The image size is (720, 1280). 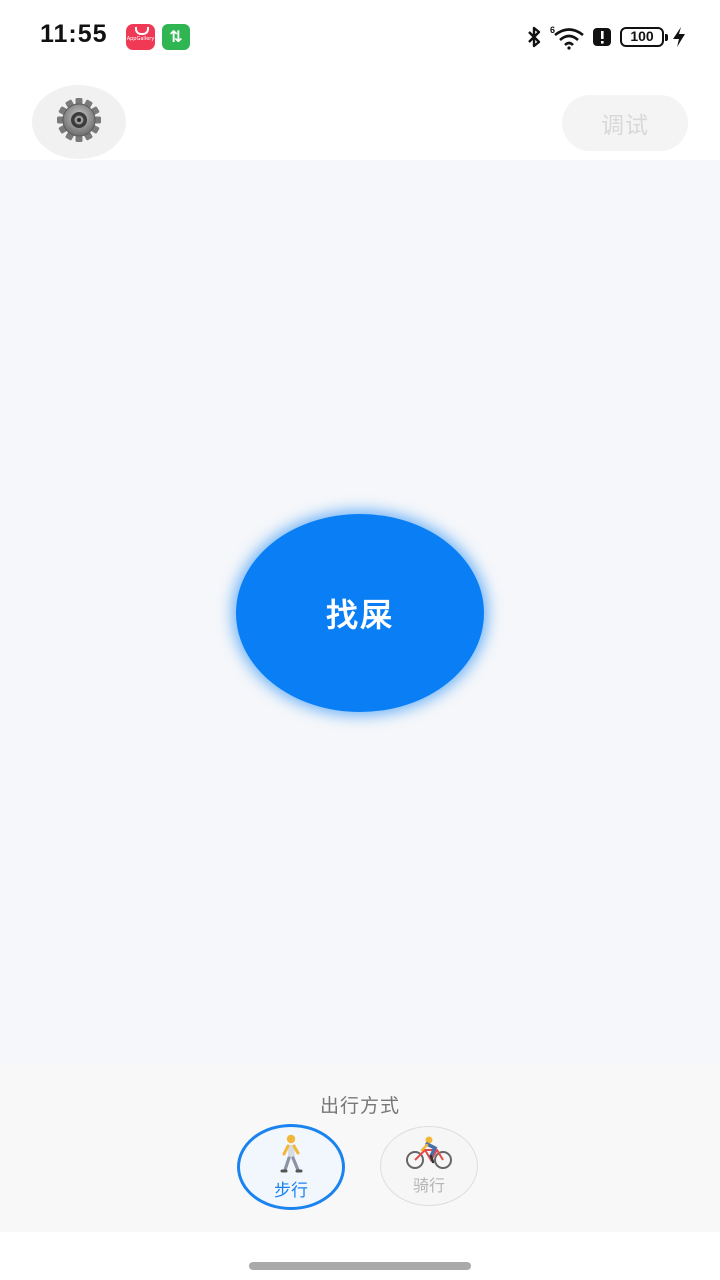 What do you see at coordinates (644, 37) in the screenshot?
I see `battery-icon: 100` at bounding box center [644, 37].